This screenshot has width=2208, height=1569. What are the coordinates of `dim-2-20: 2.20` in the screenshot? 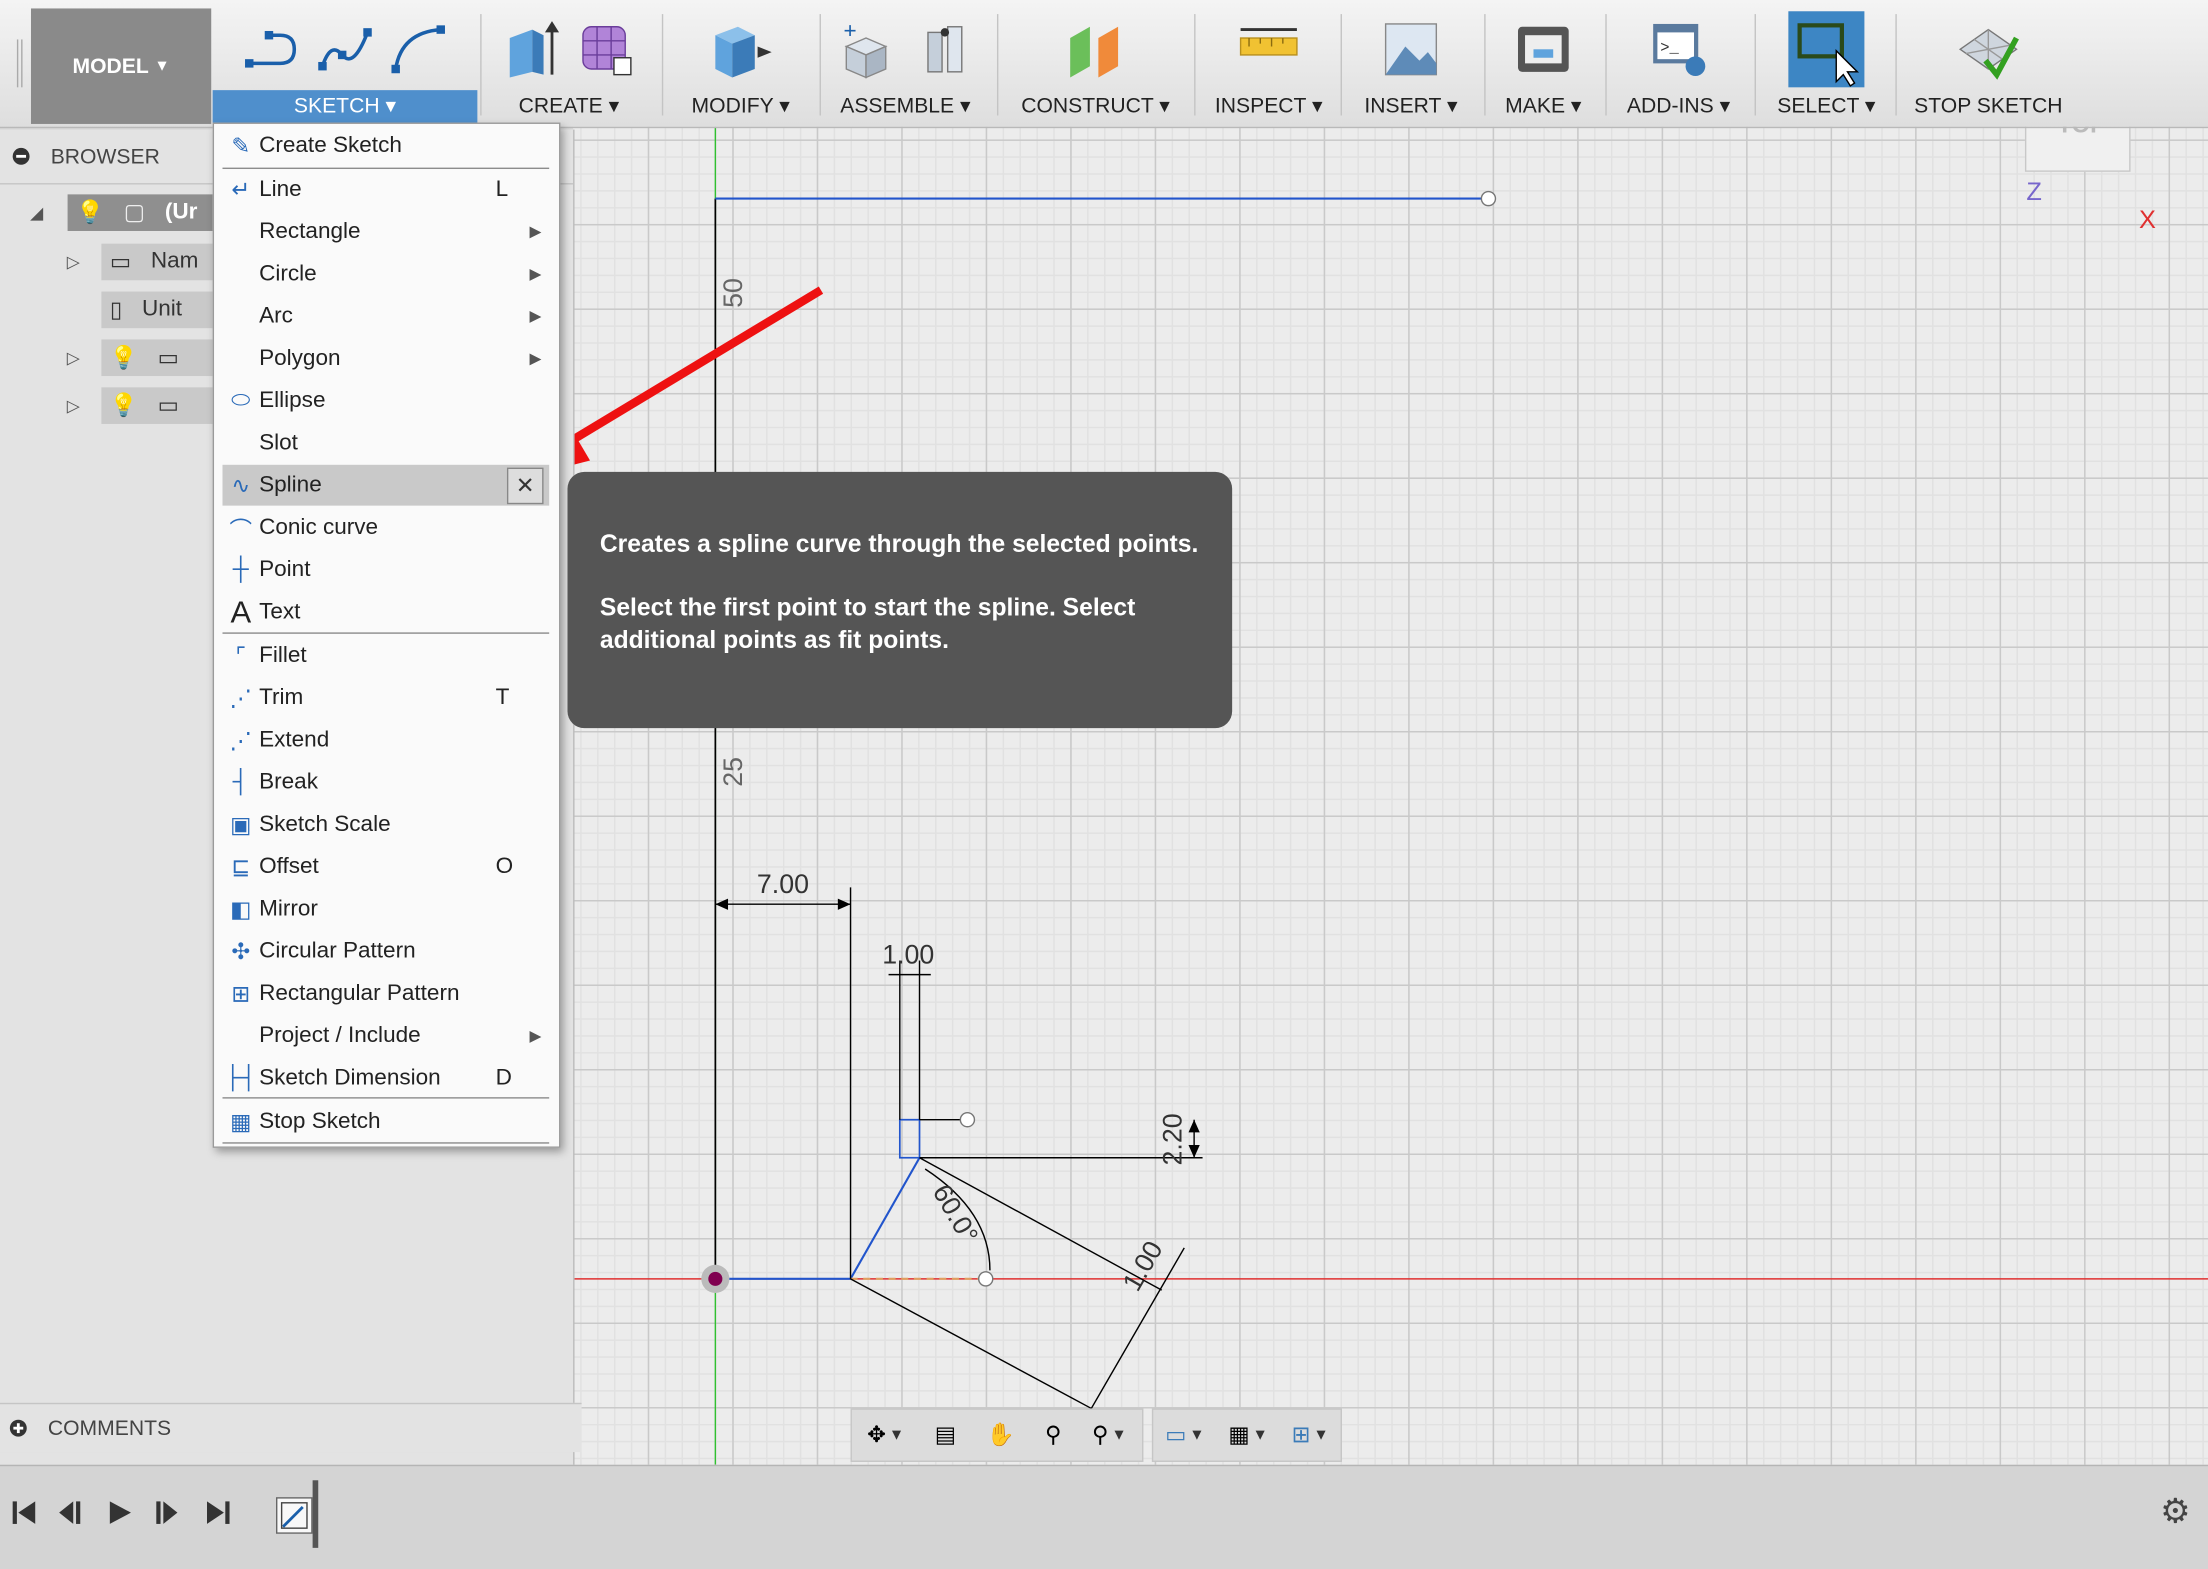 It's located at (1172, 1139).